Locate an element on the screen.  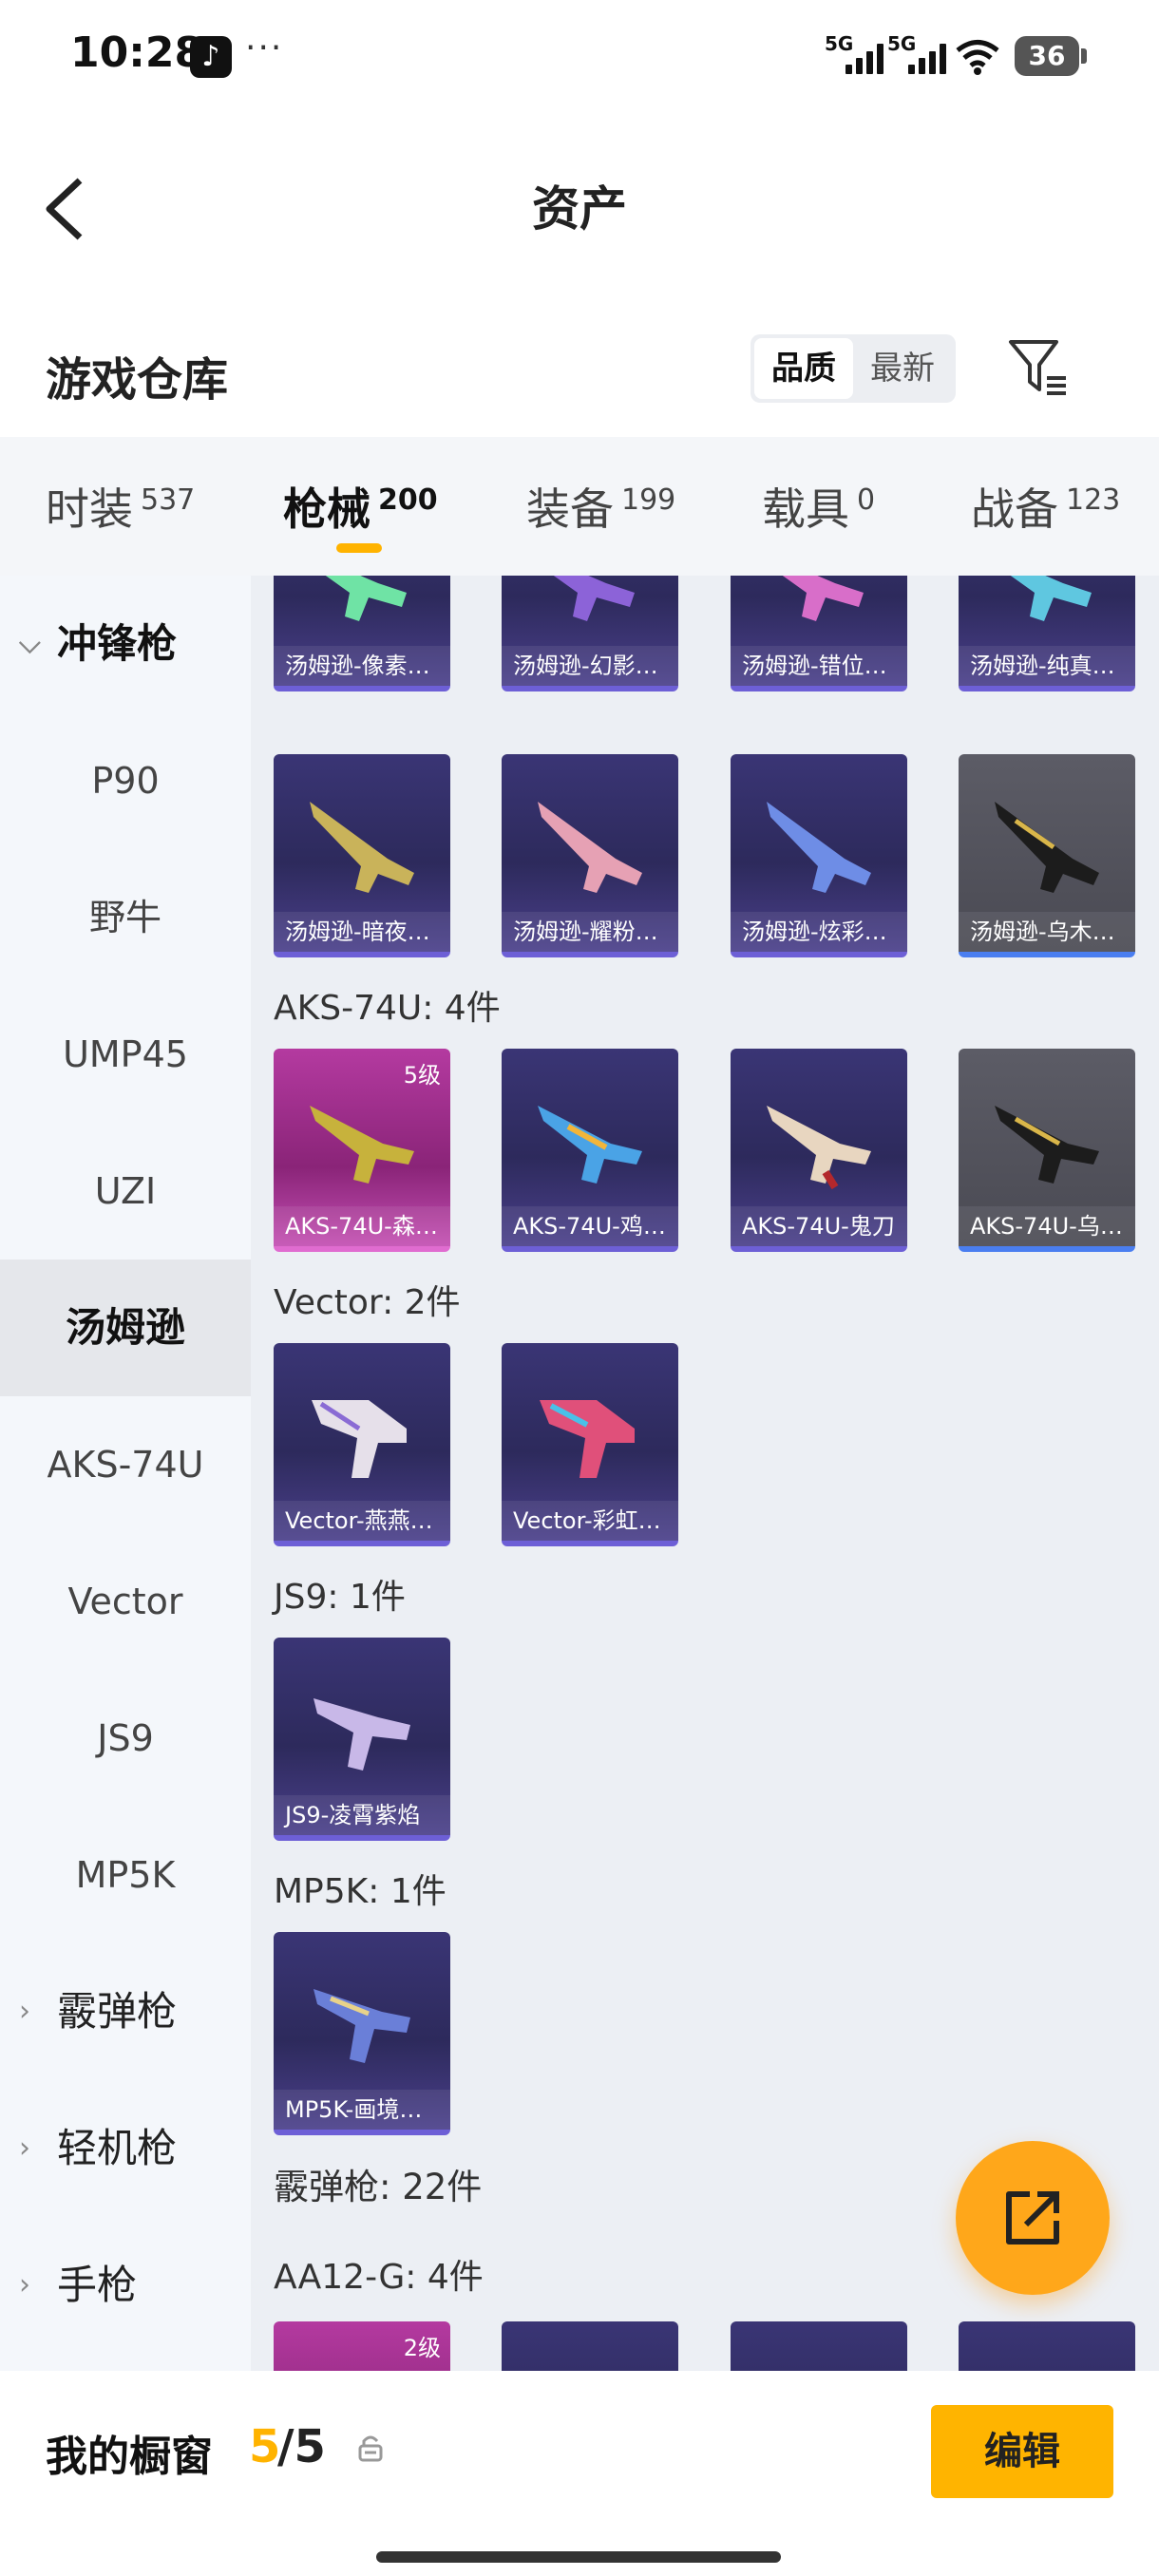
tab-battle-prep: 战备 123 is located at coordinates (1045, 507).